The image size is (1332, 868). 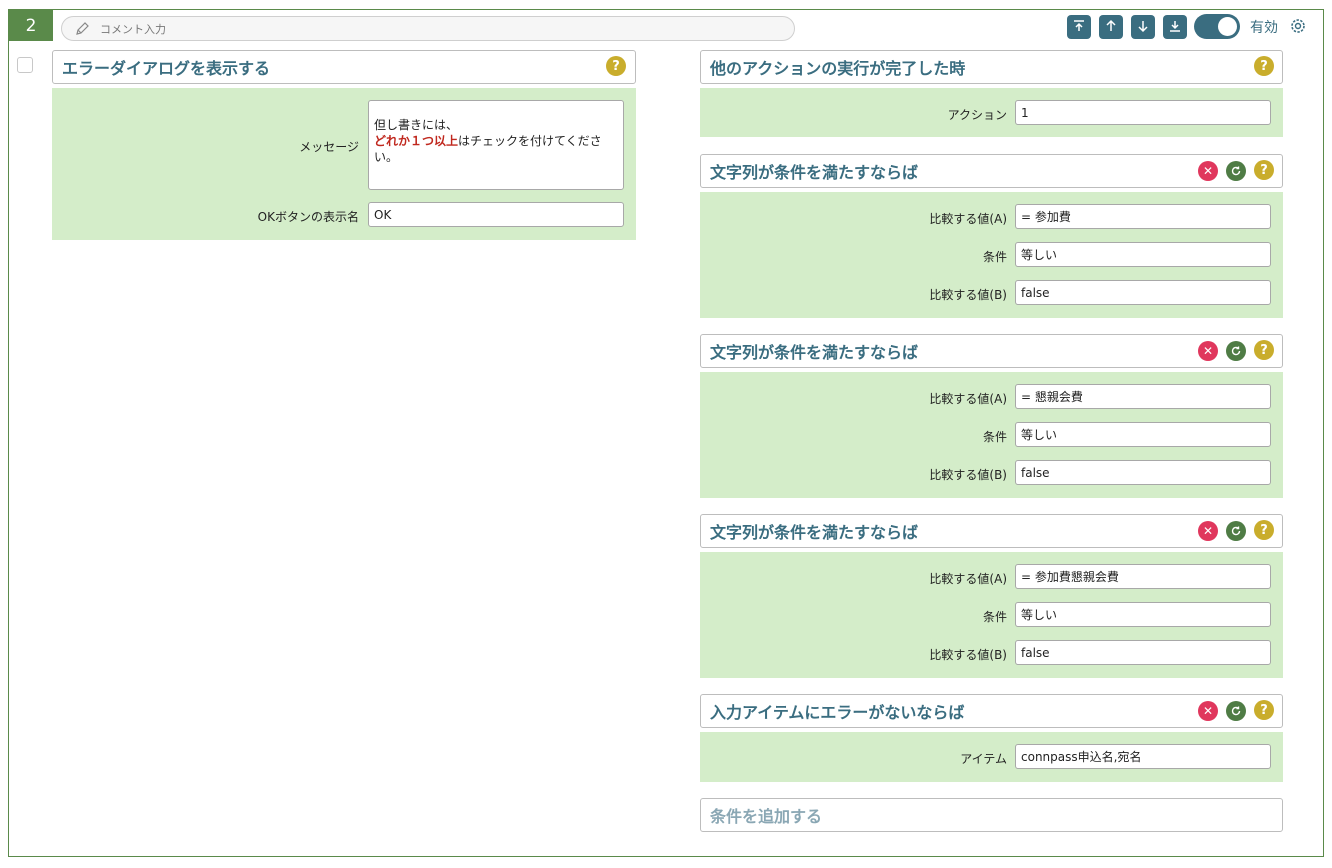 I want to click on move-top-button, so click(x=1079, y=27).